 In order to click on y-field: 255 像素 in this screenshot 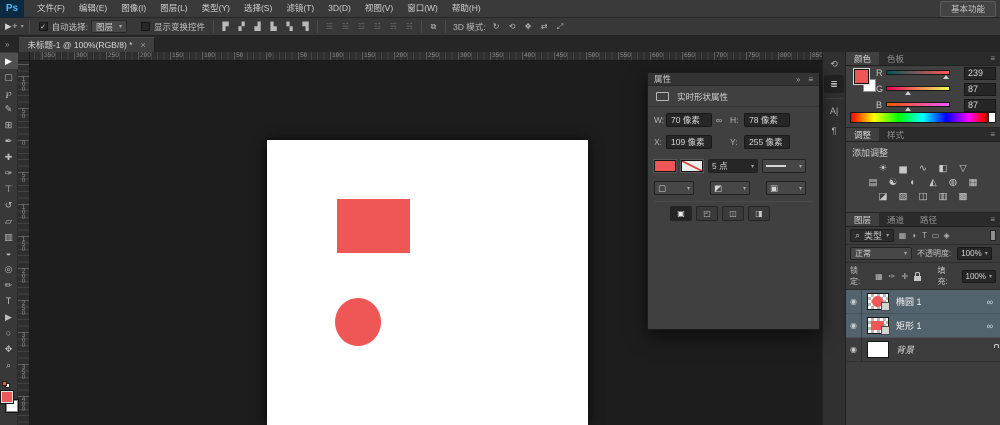, I will do `click(767, 142)`.